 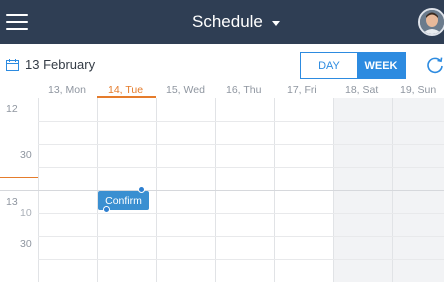 What do you see at coordinates (12, 64) in the screenshot?
I see `calendar-icon` at bounding box center [12, 64].